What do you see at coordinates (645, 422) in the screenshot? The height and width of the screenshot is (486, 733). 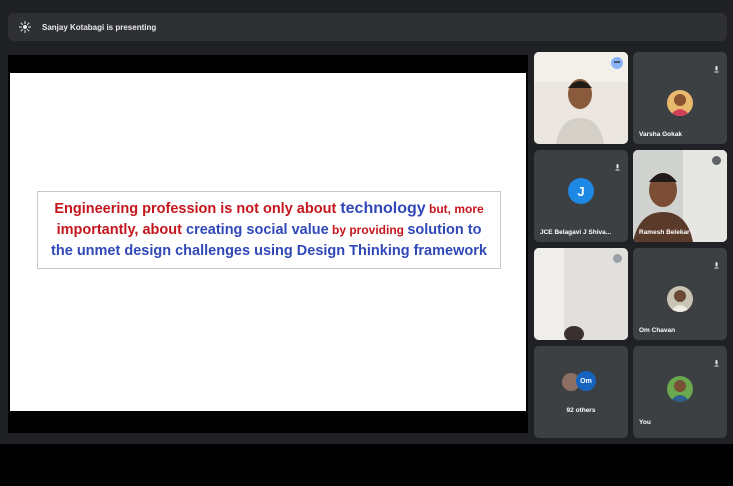 I see `participant-name: You` at bounding box center [645, 422].